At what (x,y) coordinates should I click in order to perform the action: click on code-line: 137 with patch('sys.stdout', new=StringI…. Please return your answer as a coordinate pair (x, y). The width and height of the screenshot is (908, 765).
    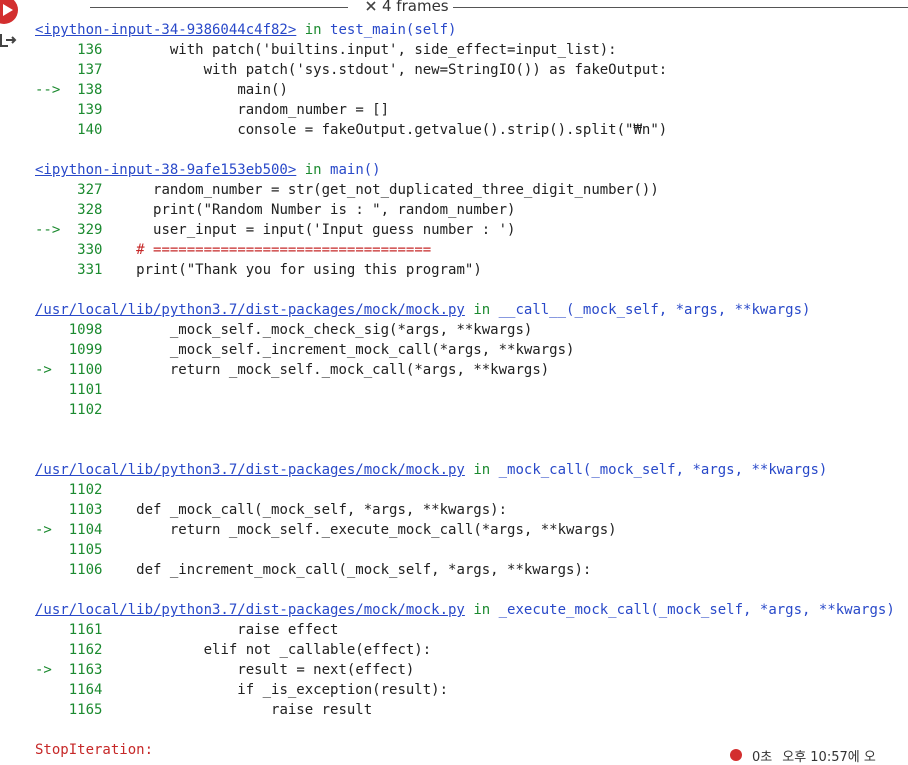
    Looking at the image, I should click on (470, 70).